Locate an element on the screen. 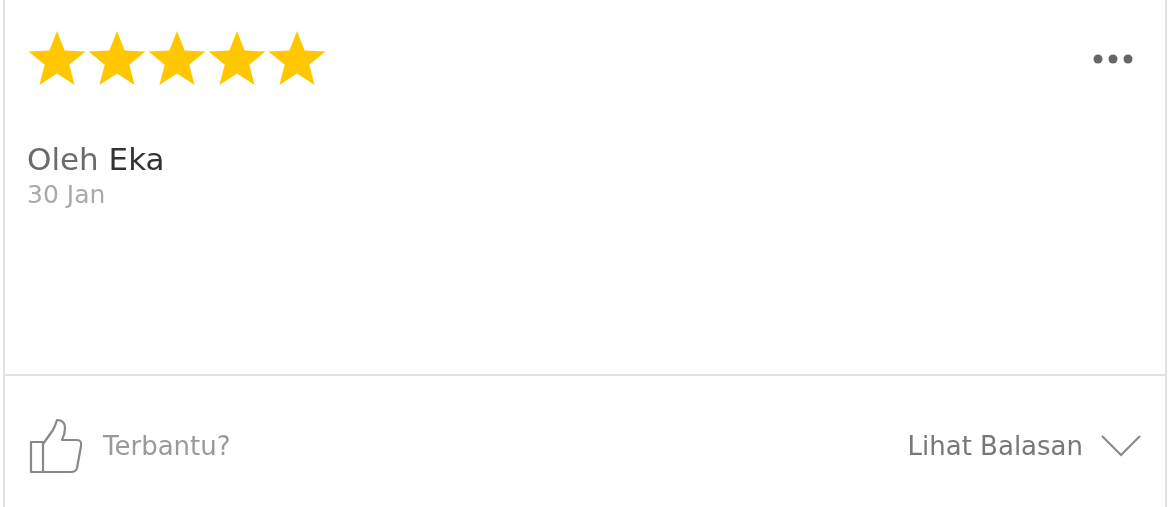  thumbs-up-icon is located at coordinates (56, 445).